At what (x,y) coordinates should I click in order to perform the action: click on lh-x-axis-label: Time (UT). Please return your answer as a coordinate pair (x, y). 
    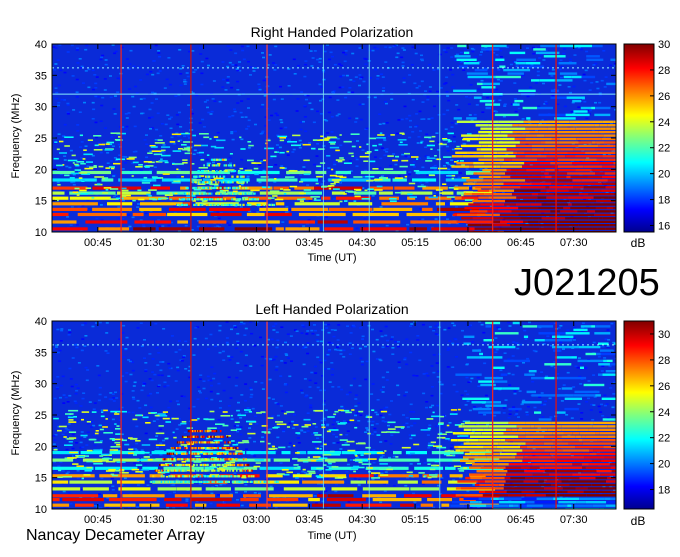
    Looking at the image, I should click on (331, 536).